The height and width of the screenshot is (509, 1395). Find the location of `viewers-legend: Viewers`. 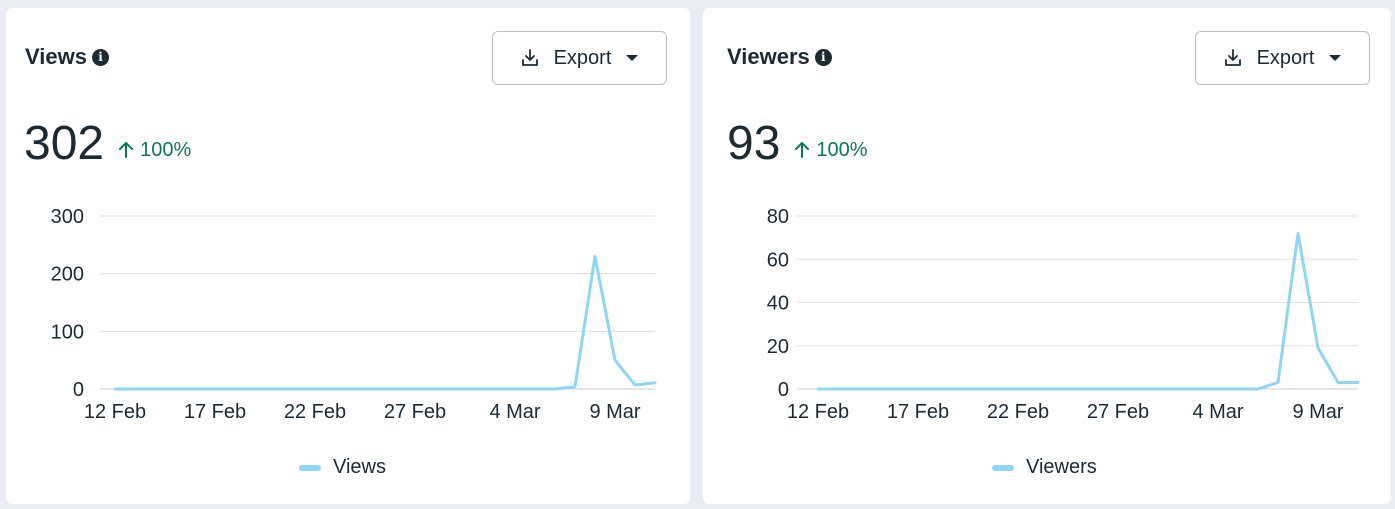

viewers-legend: Viewers is located at coordinates (1044, 467).